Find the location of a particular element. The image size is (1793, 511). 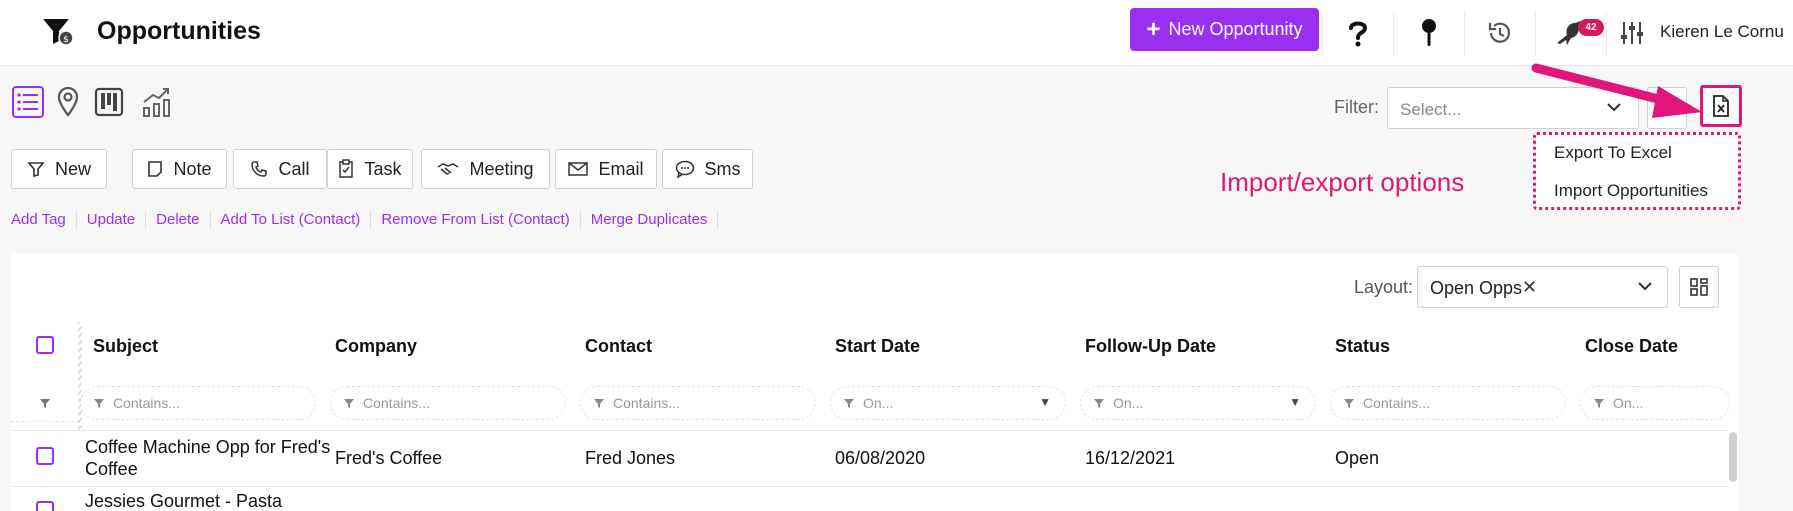

delete-link: Delete is located at coordinates (178, 220).